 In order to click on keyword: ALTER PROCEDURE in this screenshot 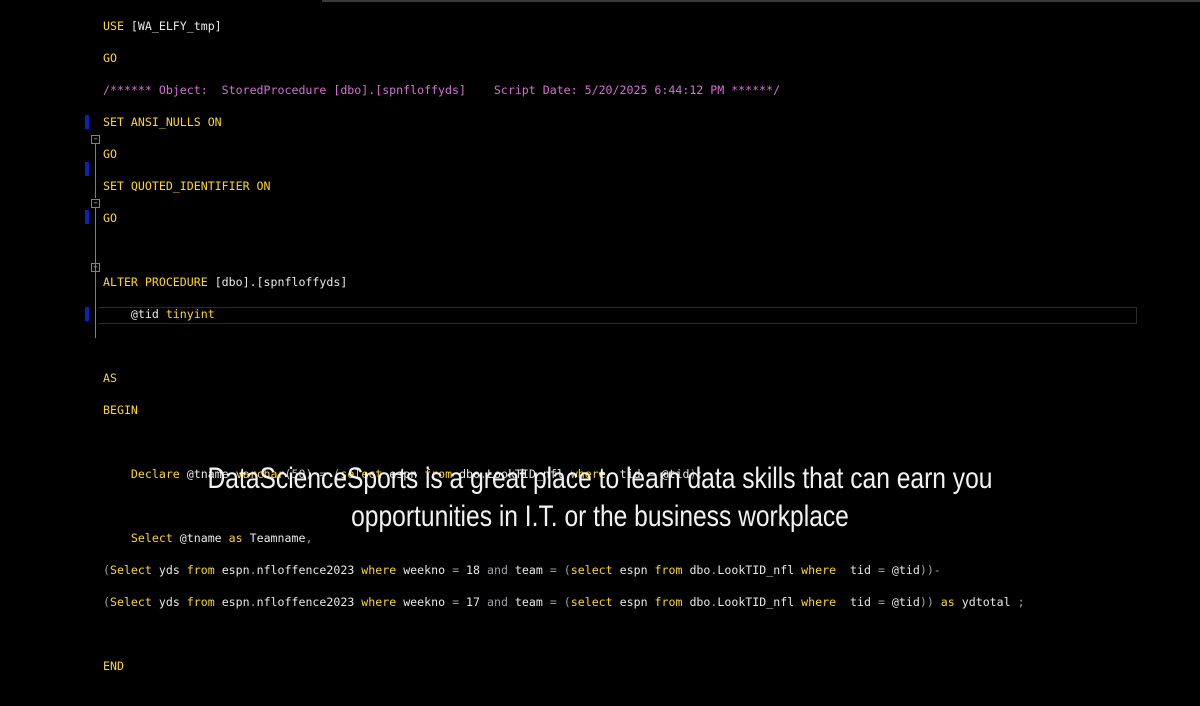, I will do `click(159, 282)`.